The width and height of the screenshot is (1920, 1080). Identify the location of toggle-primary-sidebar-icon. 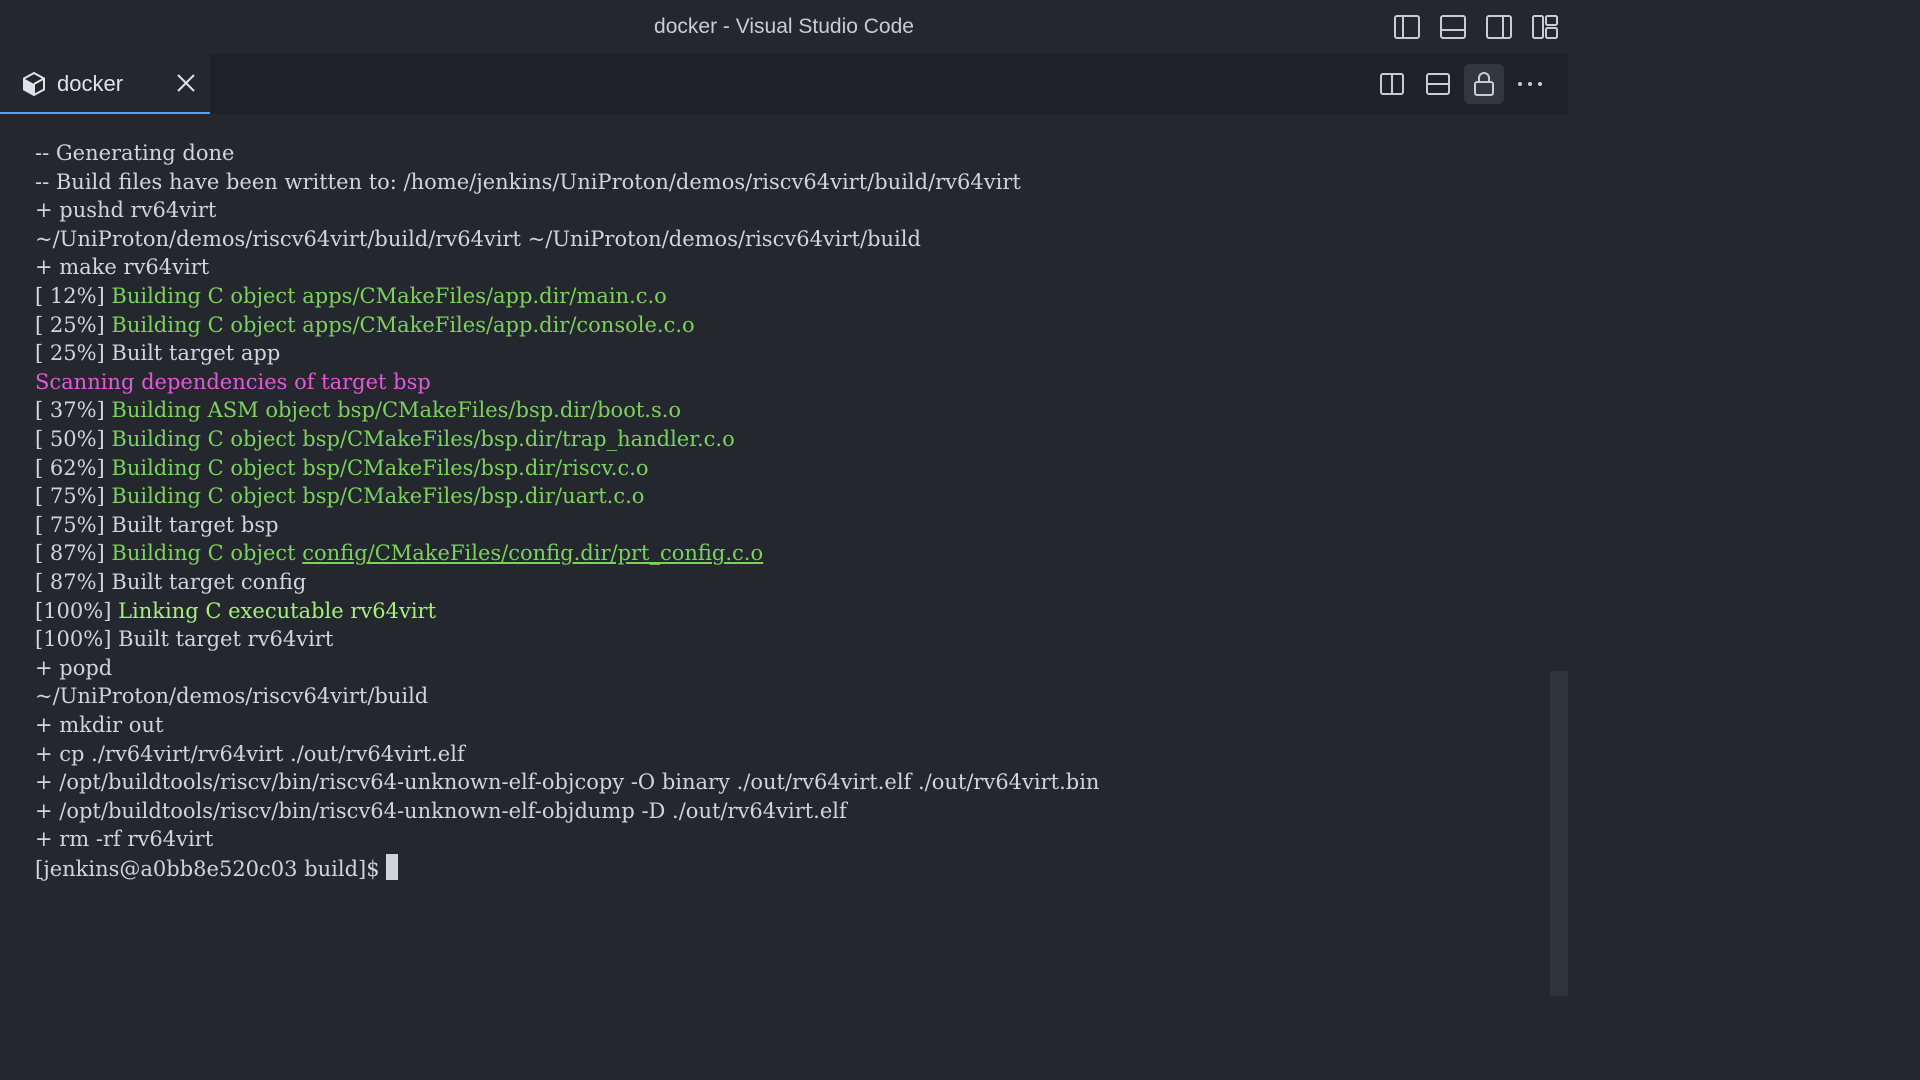
(1407, 27).